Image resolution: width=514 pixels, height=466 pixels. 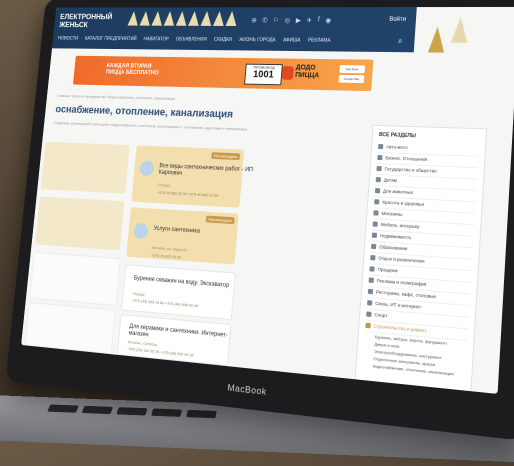 I want to click on search-icon: ⌕, so click(x=400, y=41).